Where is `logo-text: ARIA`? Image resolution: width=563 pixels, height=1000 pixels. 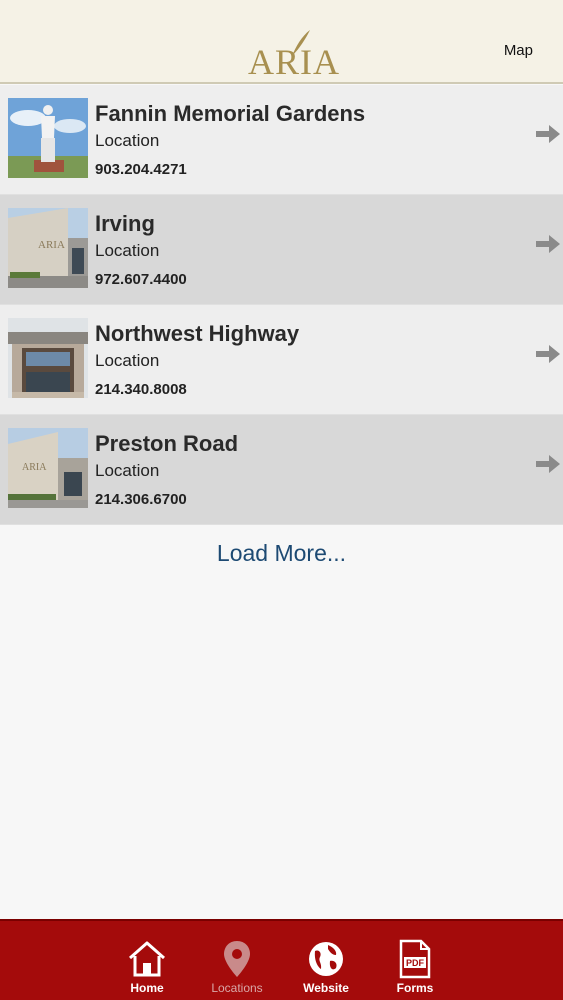
logo-text: ARIA is located at coordinates (294, 62).